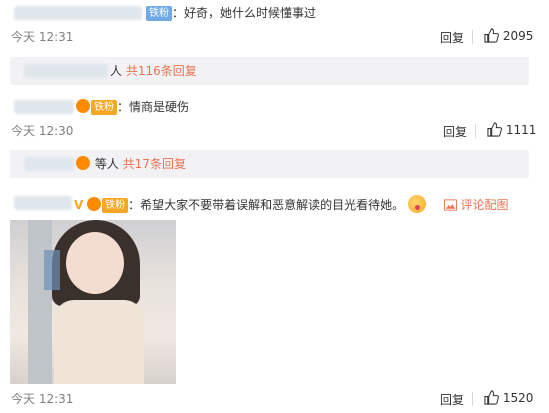  Describe the element at coordinates (153, 107) in the screenshot. I see `comment-text: ：情商是硬伤` at that location.